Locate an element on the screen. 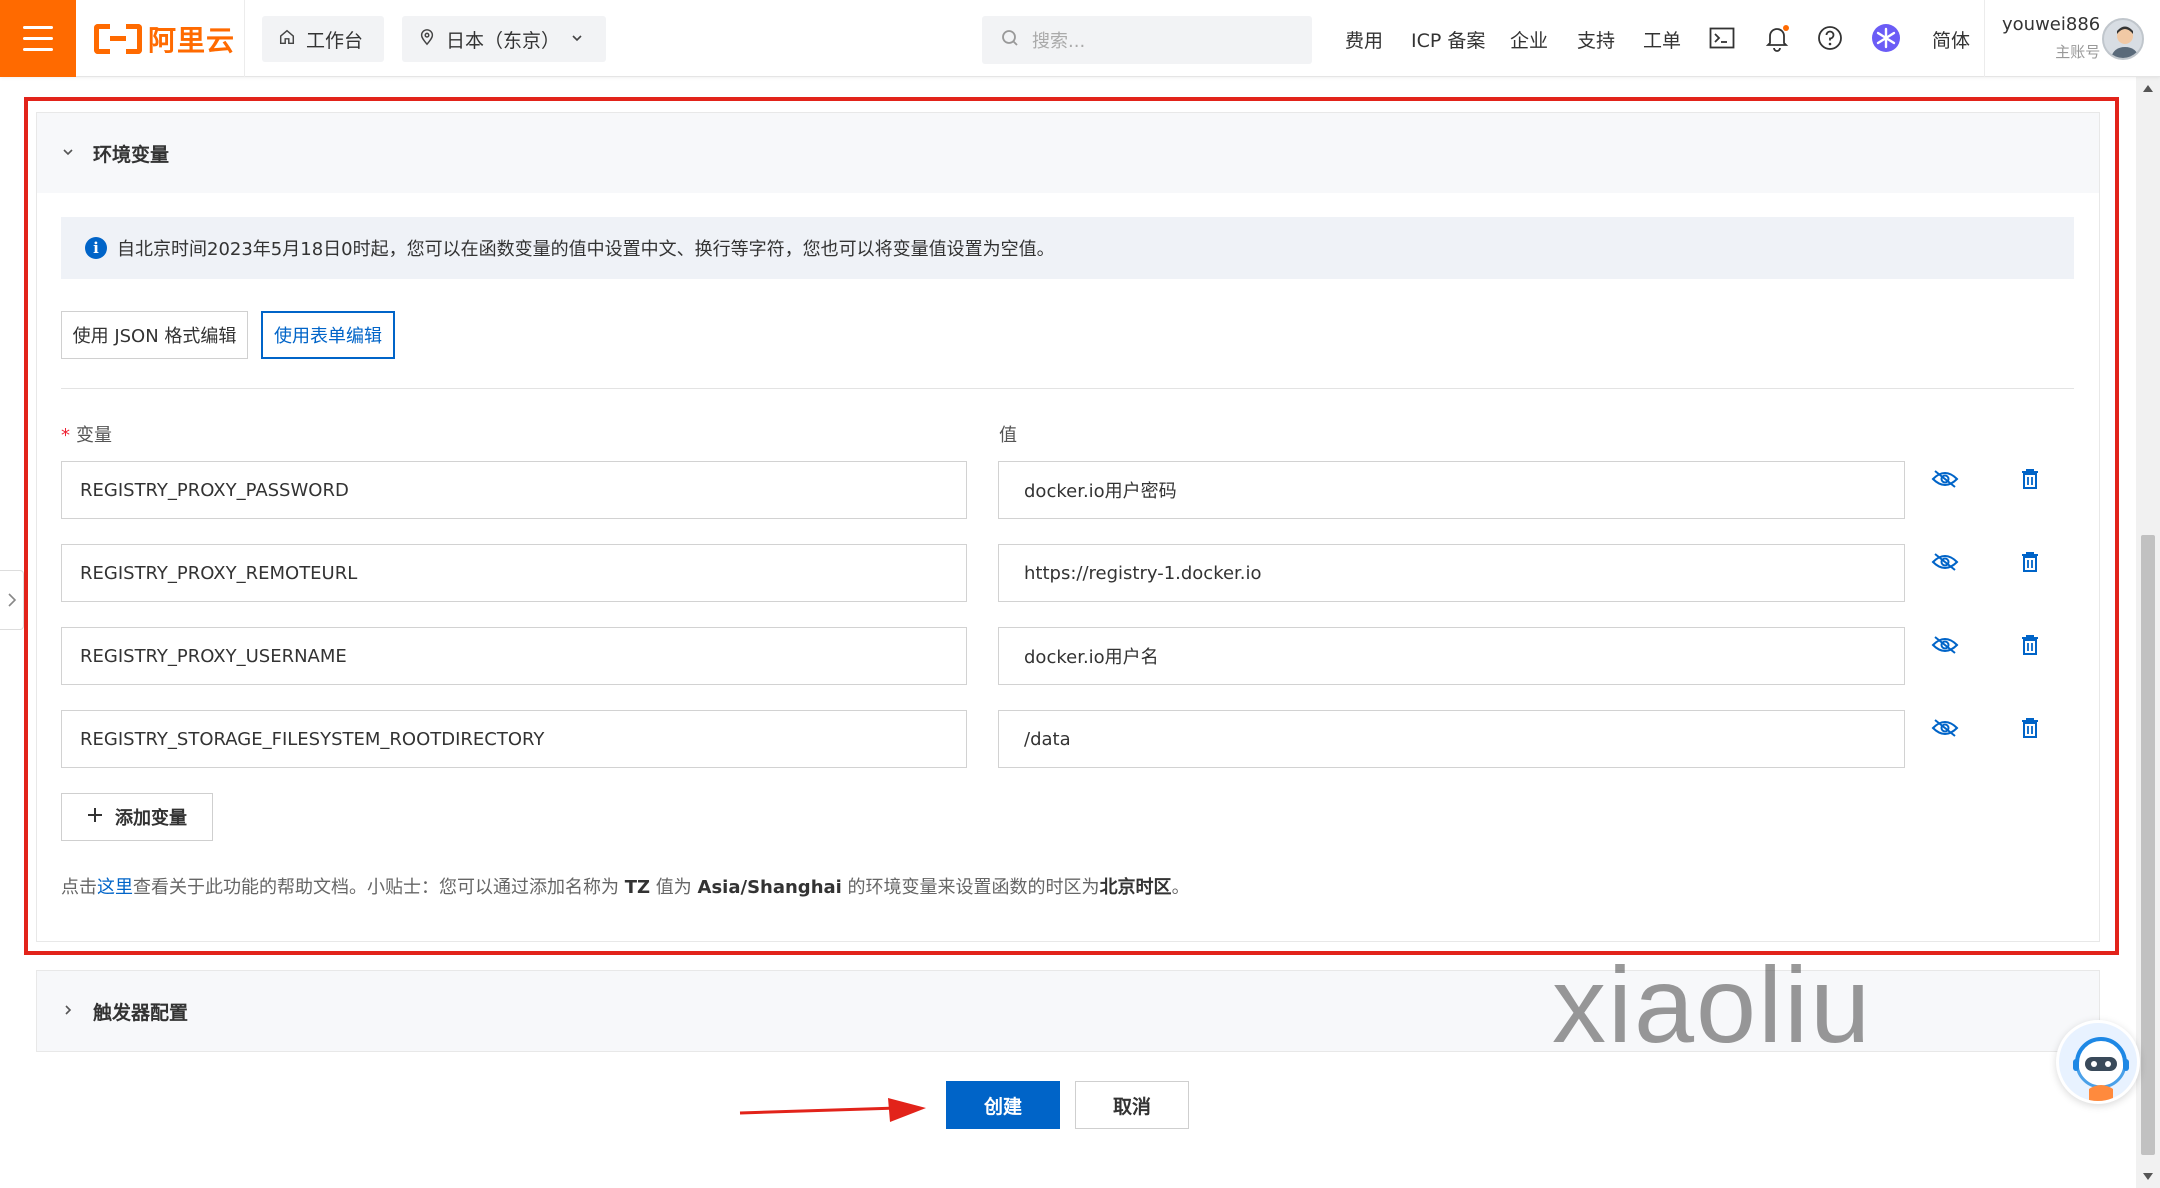 This screenshot has width=2160, height=1188. language-switch: 简体 is located at coordinates (1951, 39).